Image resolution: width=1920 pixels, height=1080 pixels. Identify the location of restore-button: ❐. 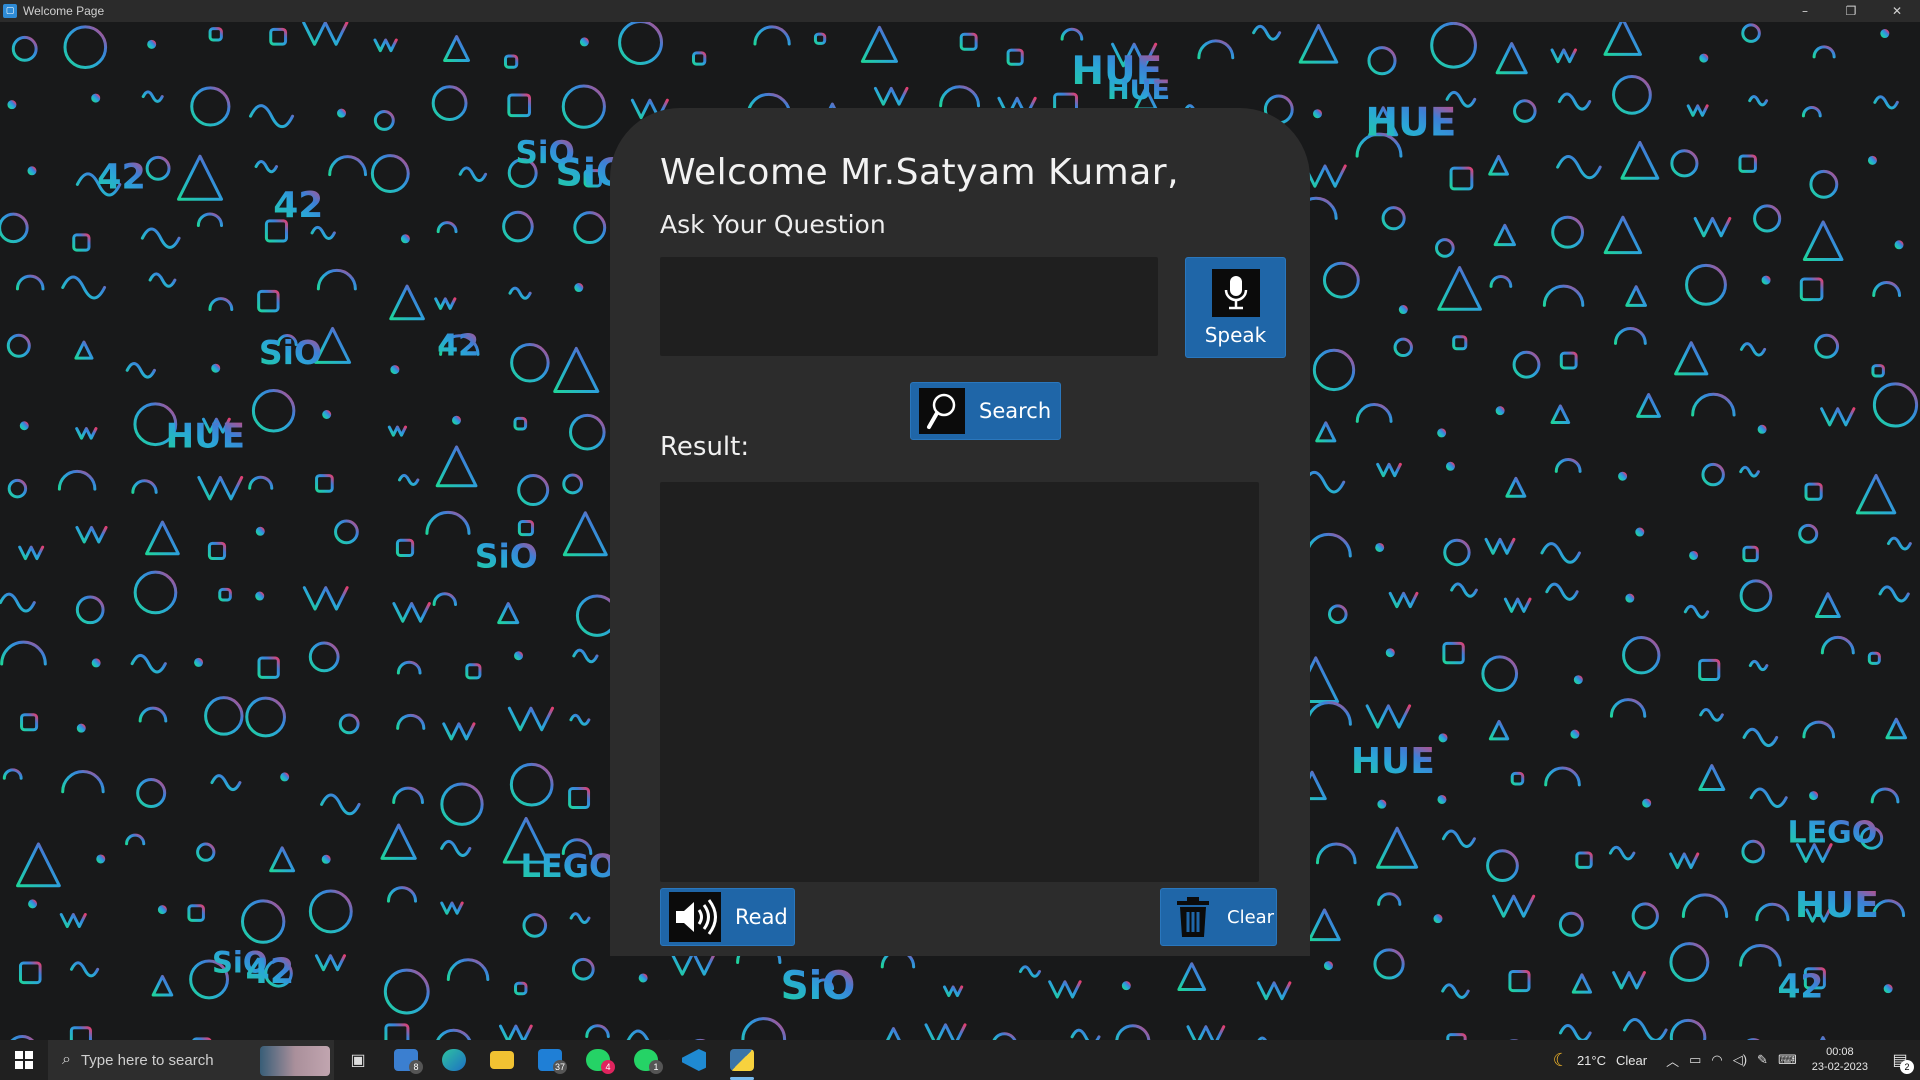
(1851, 11).